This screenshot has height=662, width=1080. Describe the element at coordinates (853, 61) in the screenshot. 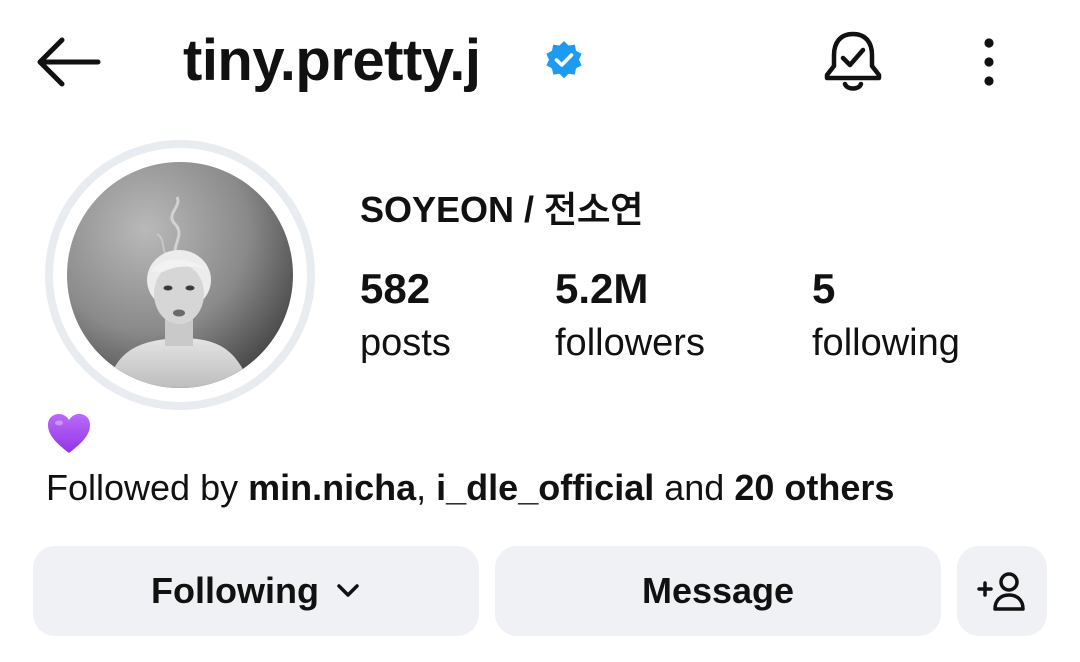

I see `notification-bell-icon` at that location.